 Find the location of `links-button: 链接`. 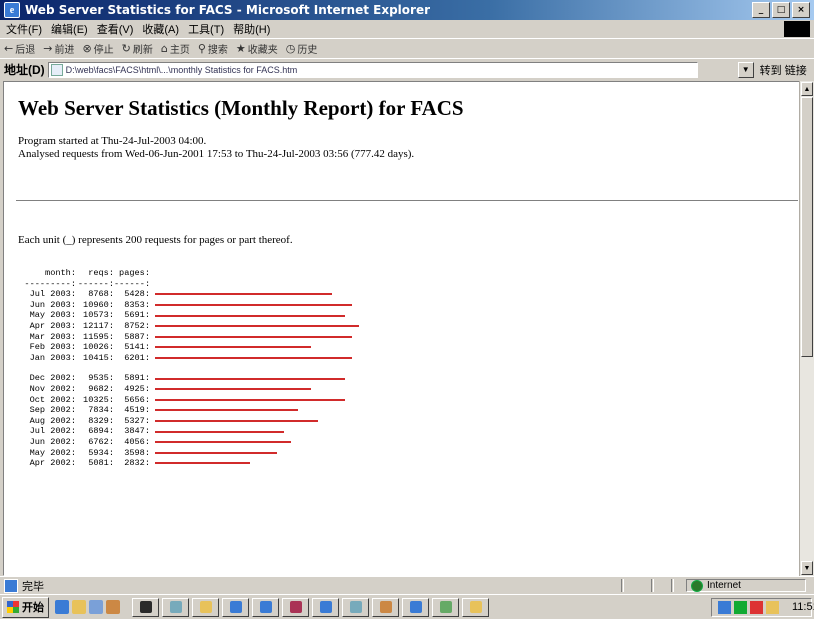

links-button: 链接 is located at coordinates (796, 71).